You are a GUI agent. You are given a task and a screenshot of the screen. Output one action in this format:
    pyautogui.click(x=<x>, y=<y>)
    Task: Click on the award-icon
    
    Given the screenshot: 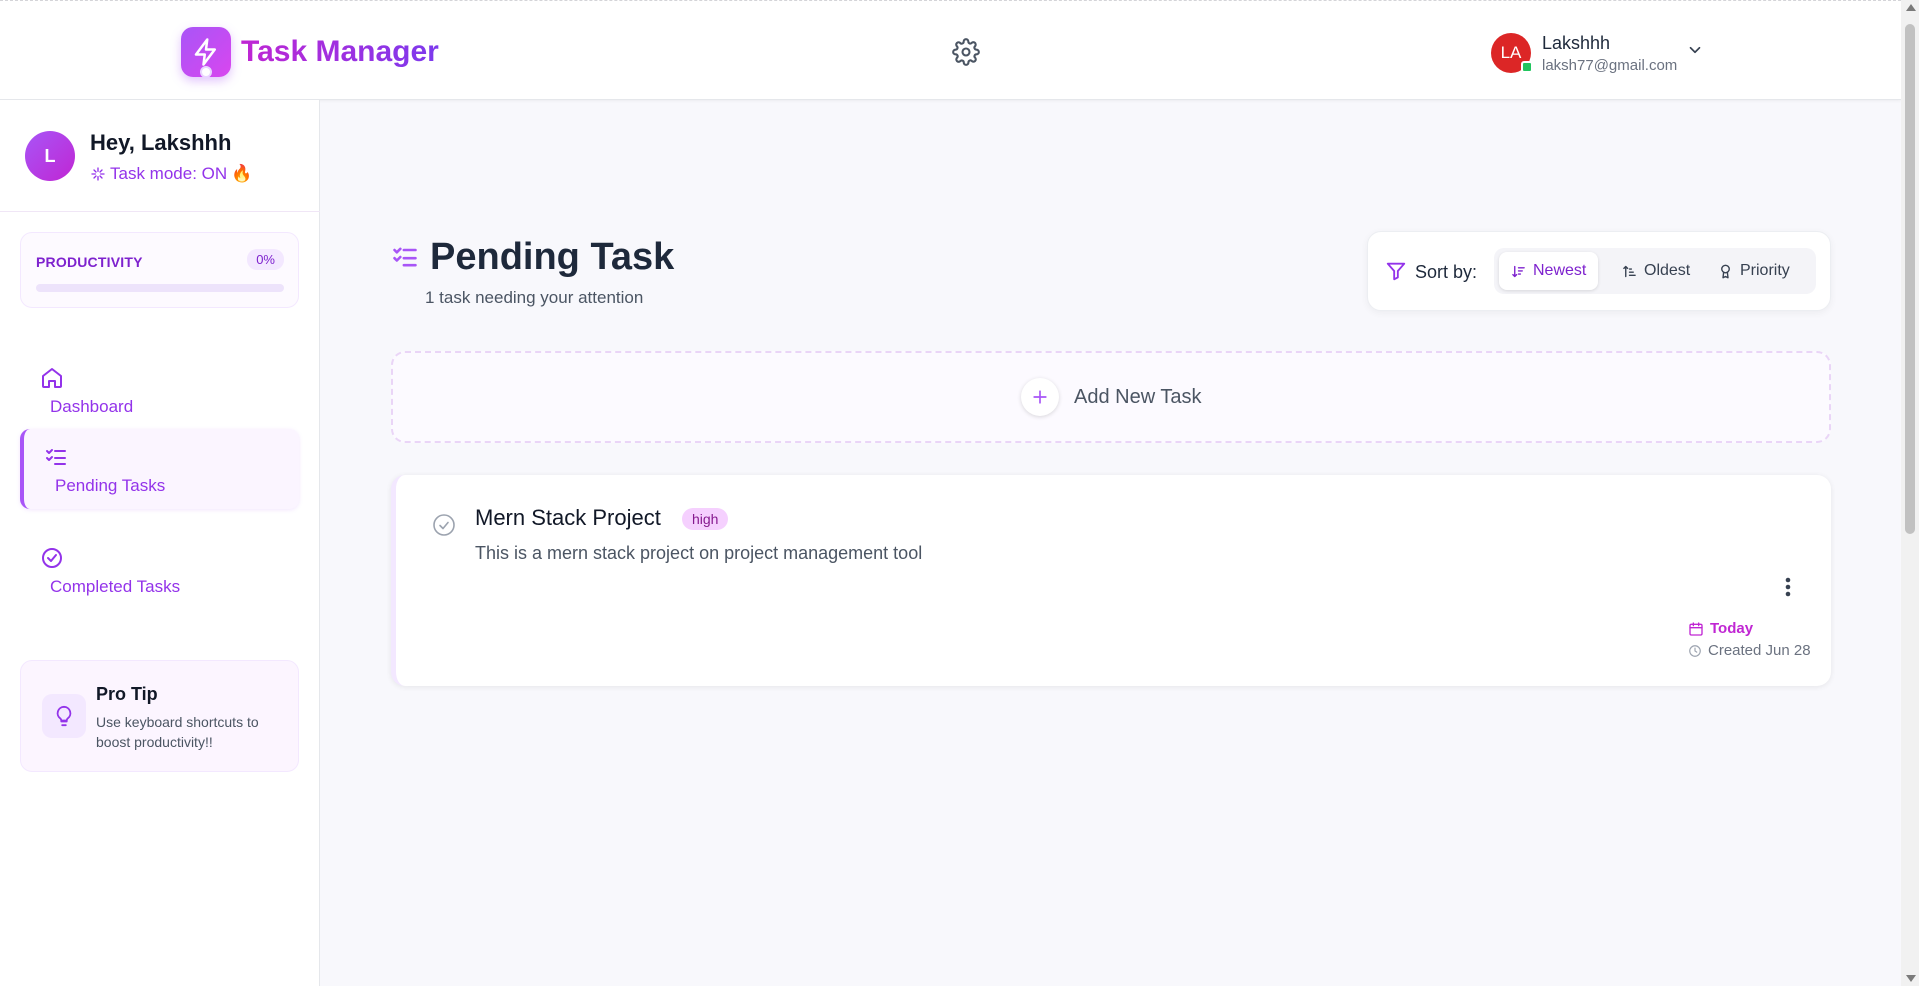 What is the action you would take?
    pyautogui.click(x=1725, y=271)
    